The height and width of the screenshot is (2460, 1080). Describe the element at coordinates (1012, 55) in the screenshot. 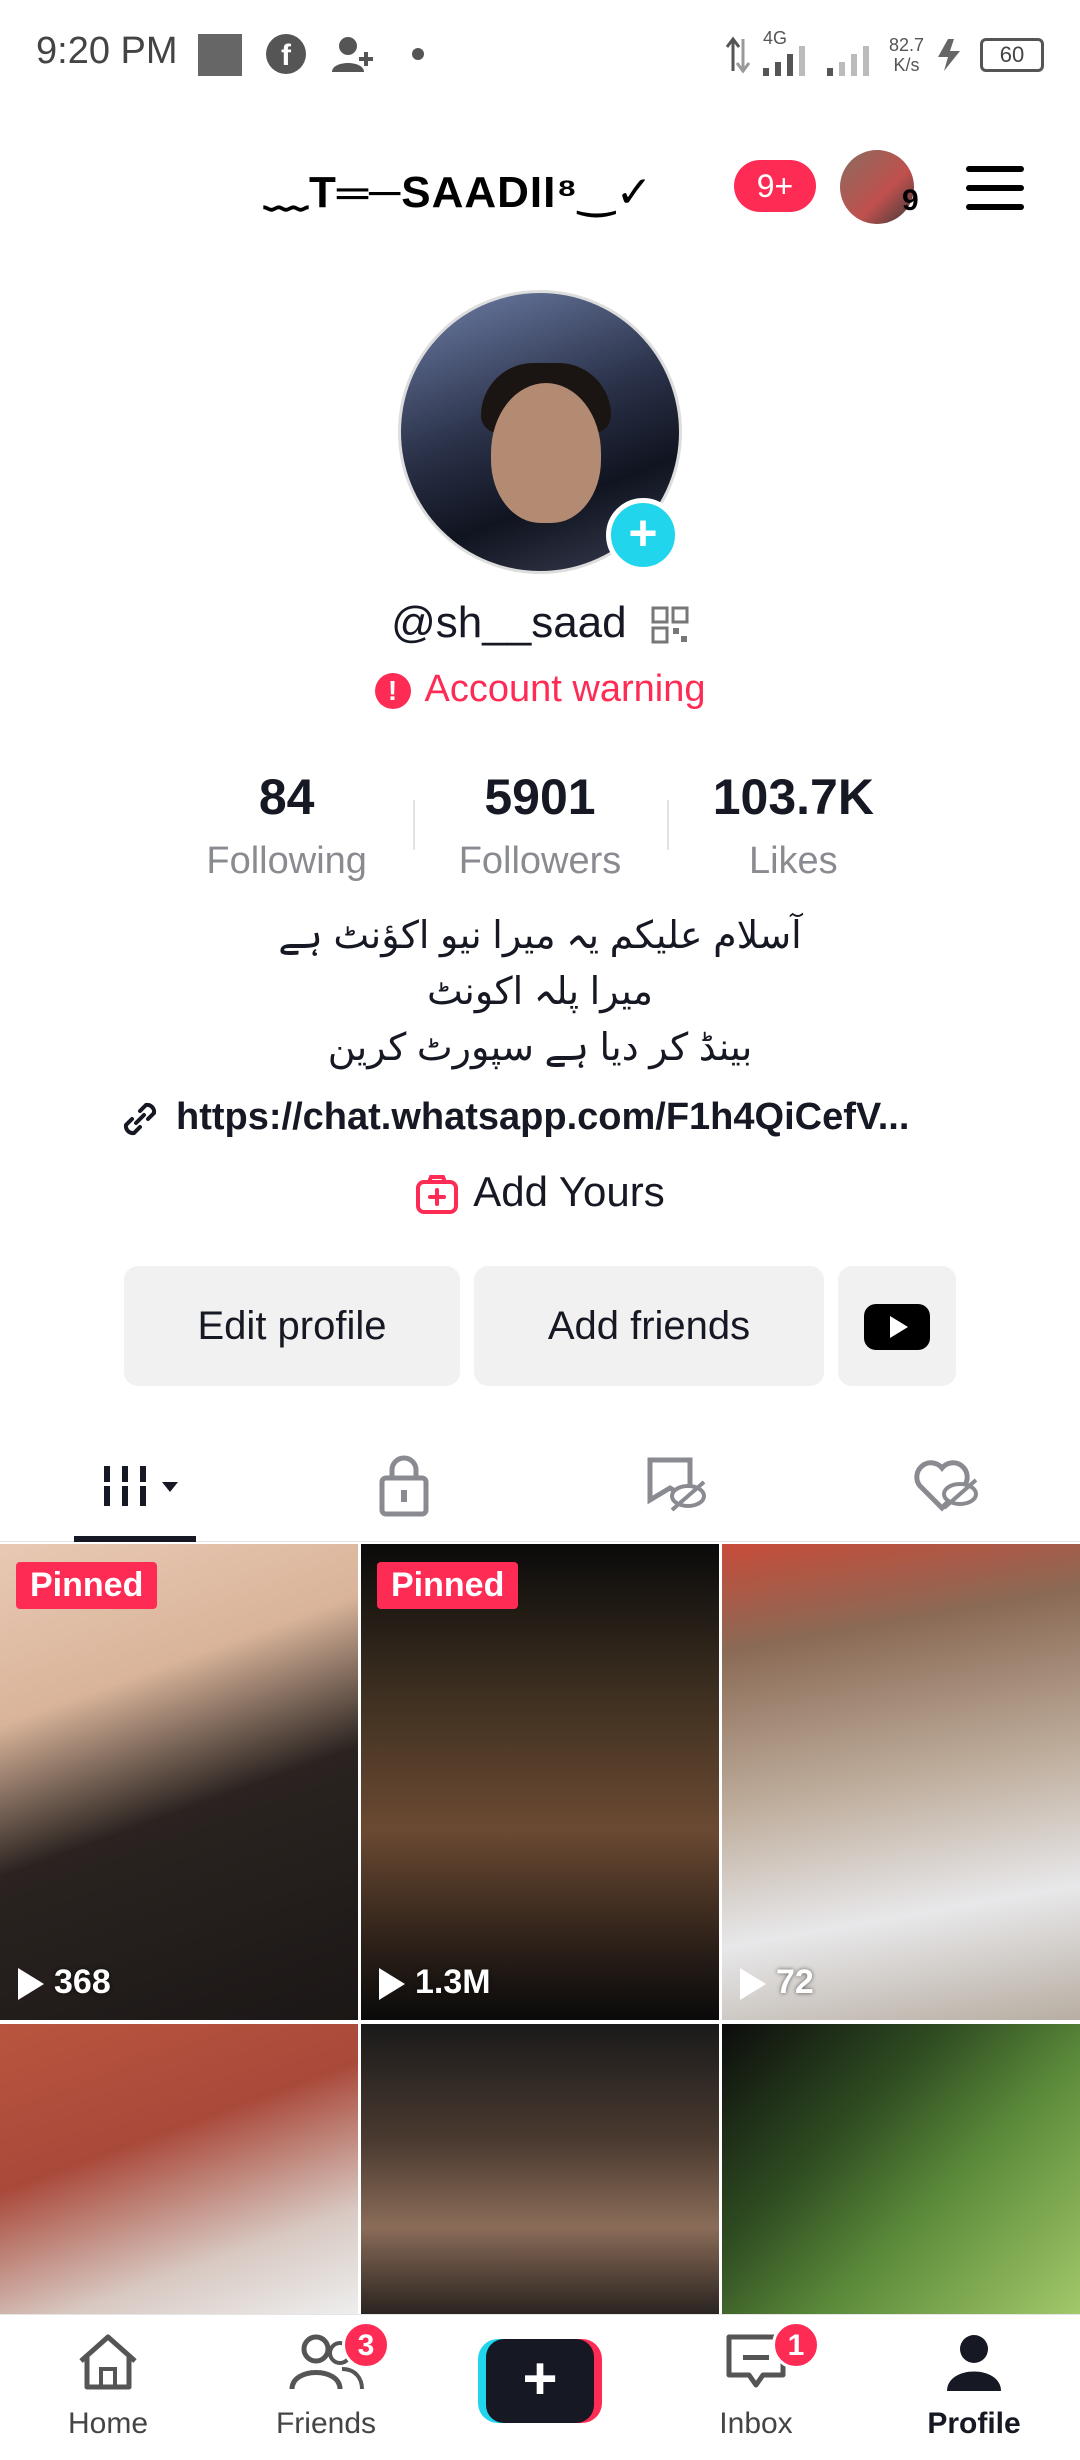

I see `battery-icon: 60` at that location.